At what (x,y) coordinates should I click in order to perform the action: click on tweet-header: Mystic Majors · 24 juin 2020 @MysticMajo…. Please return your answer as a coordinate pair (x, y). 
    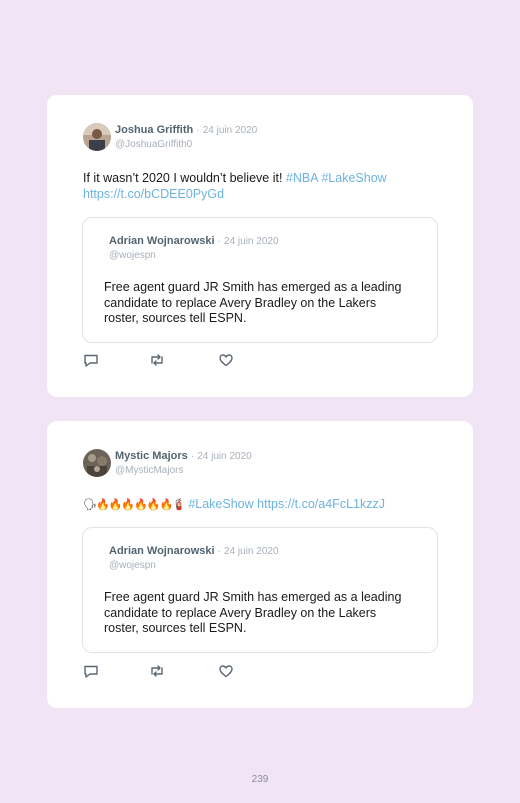
    Looking at the image, I should click on (183, 463).